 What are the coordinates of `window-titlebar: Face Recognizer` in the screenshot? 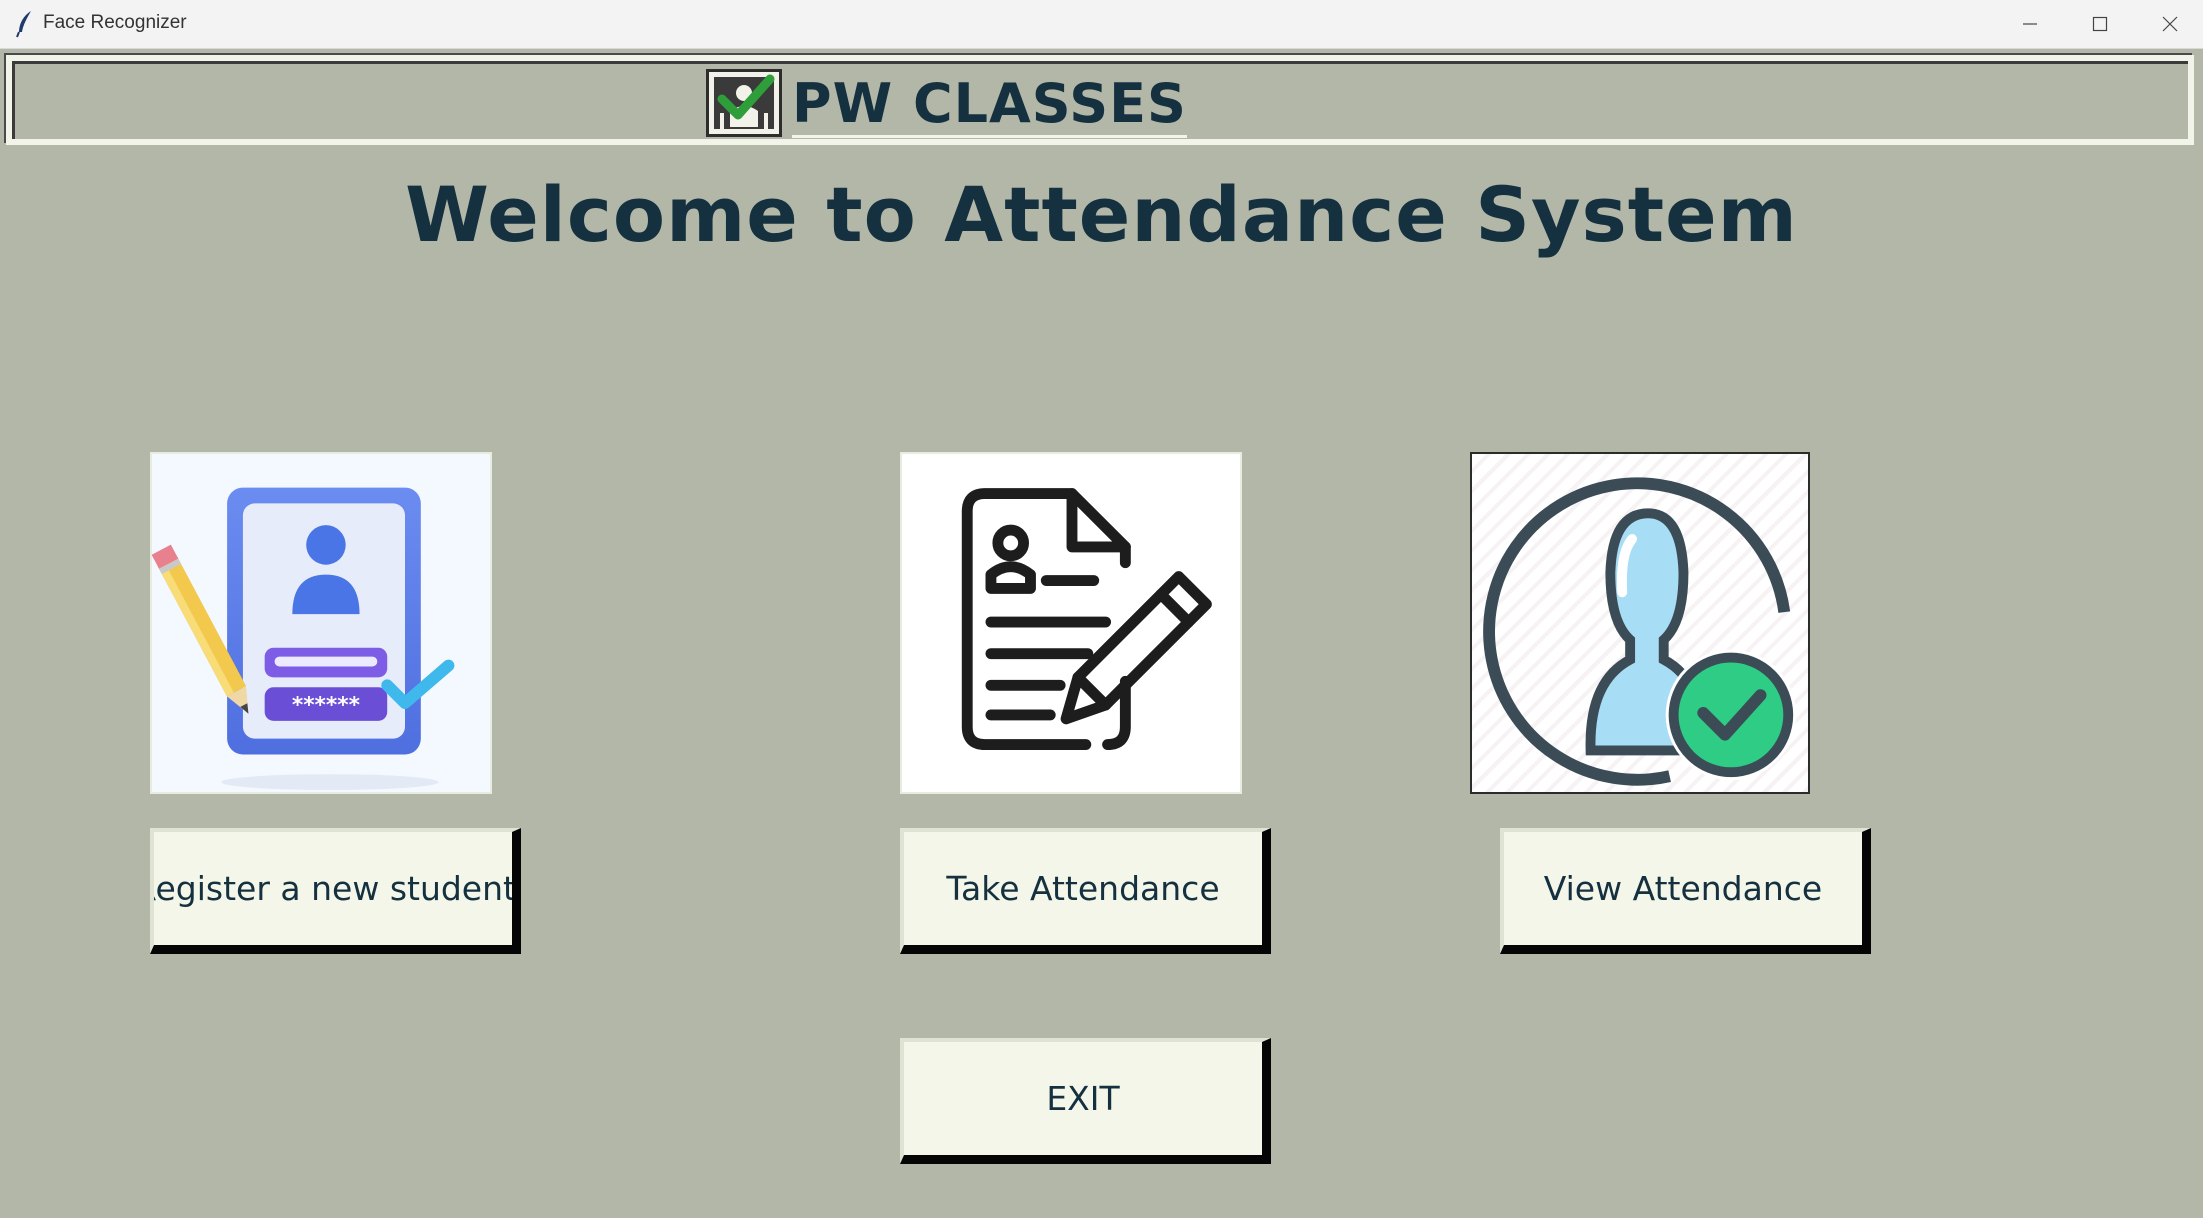 It's located at (1101, 24).